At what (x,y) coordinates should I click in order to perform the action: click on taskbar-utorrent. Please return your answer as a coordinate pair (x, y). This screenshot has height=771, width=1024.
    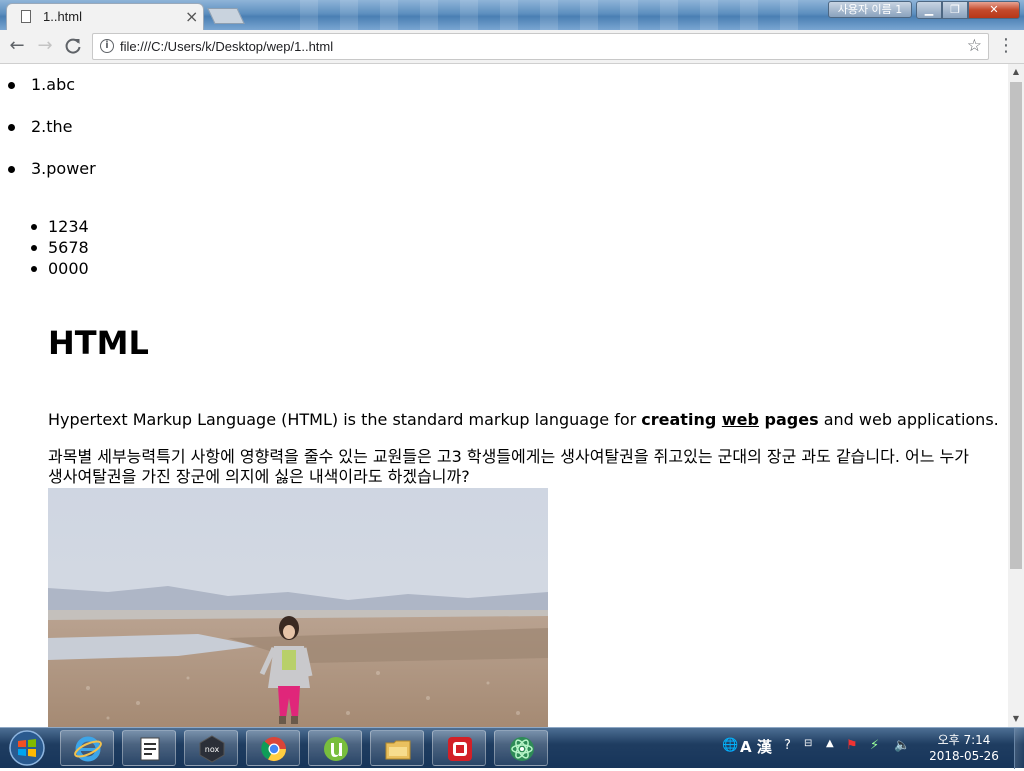
    Looking at the image, I should click on (335, 748).